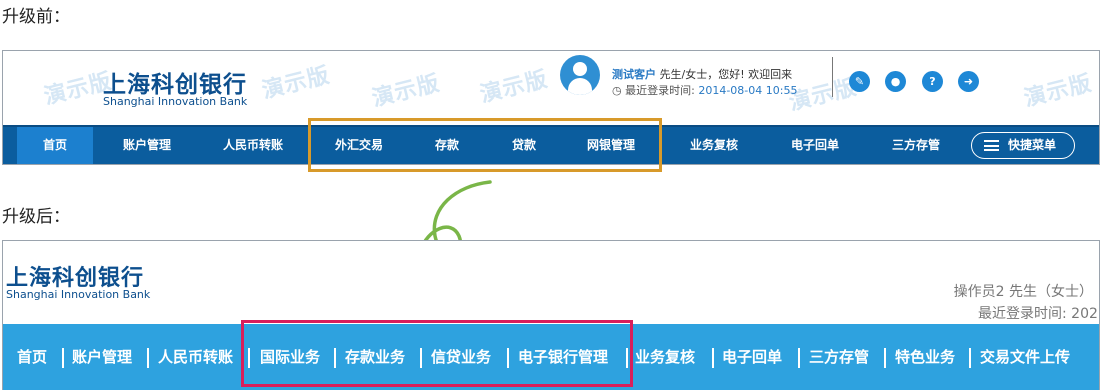 The image size is (1100, 390). Describe the element at coordinates (36, 17) in the screenshot. I see `caption-before: 升级前：` at that location.